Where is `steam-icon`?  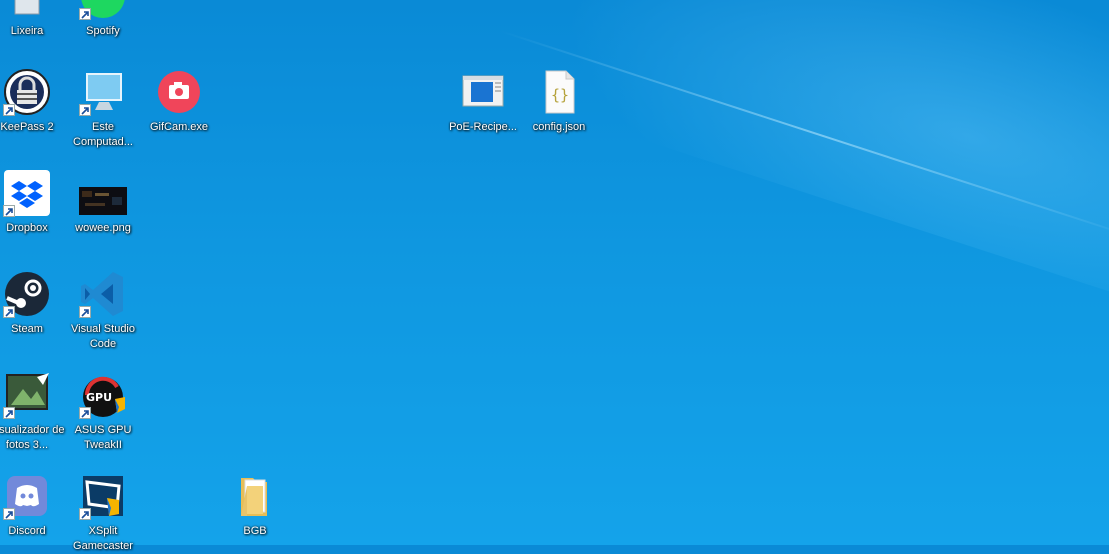 steam-icon is located at coordinates (27, 294).